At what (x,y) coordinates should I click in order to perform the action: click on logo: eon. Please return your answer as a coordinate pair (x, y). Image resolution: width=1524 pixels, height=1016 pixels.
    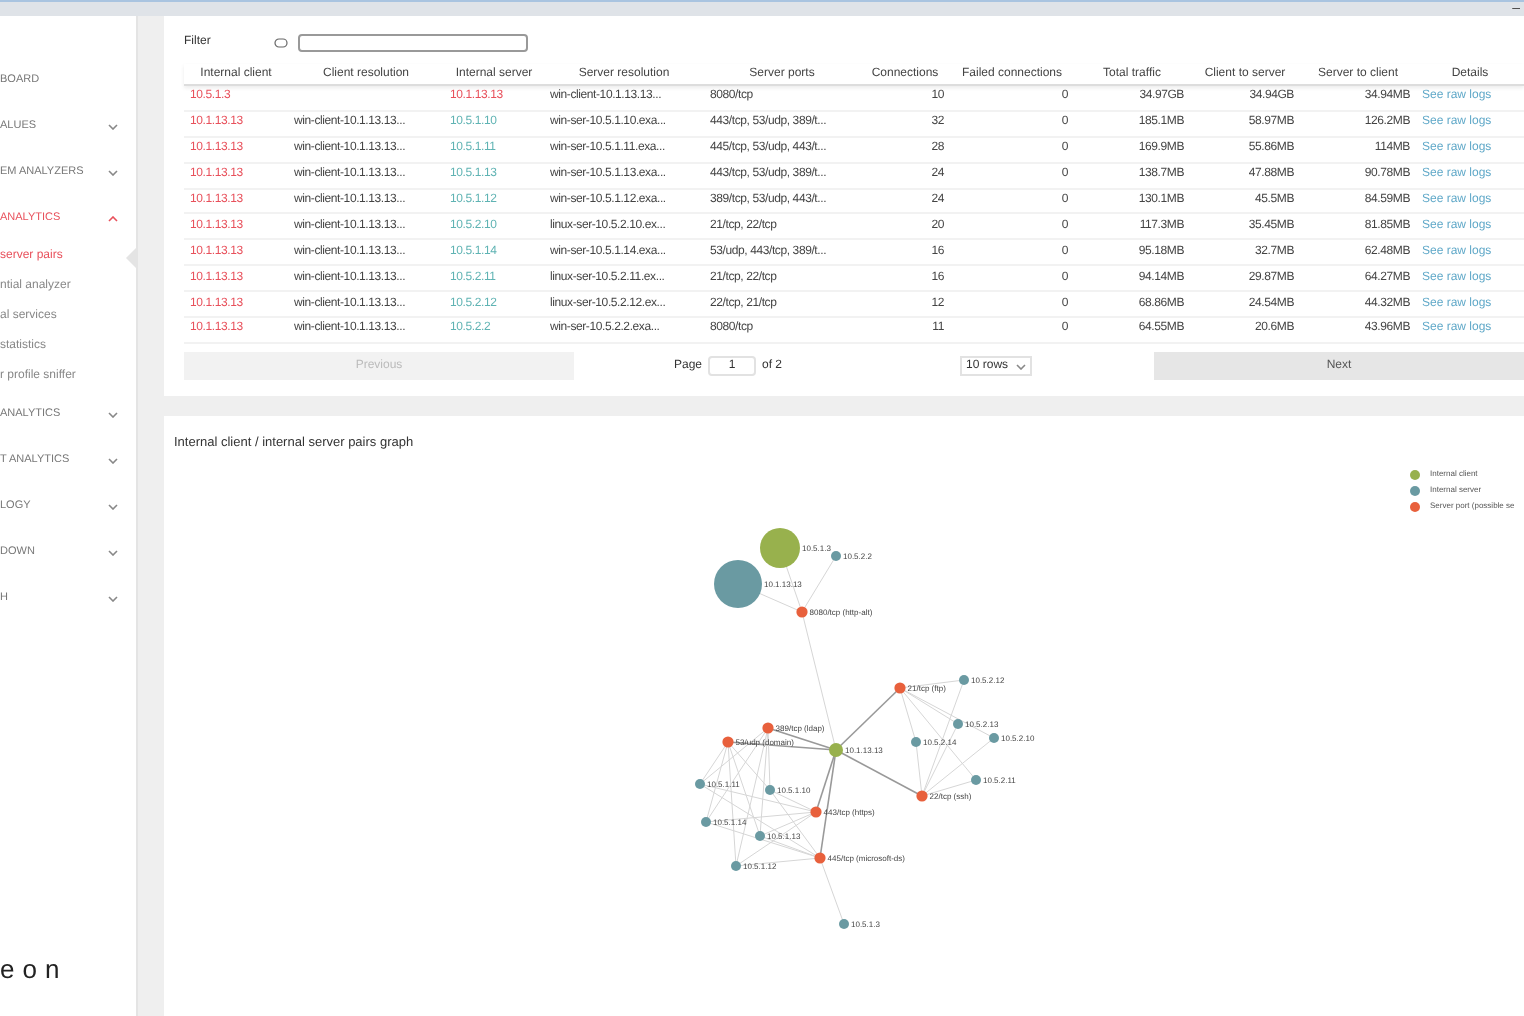
    Looking at the image, I should click on (35, 969).